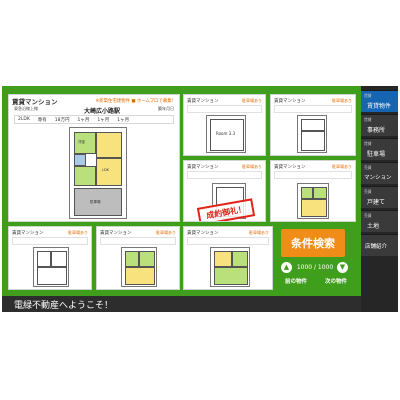  What do you see at coordinates (226, 209) in the screenshot?
I see `sold-stamp: 成約御礼！` at bounding box center [226, 209].